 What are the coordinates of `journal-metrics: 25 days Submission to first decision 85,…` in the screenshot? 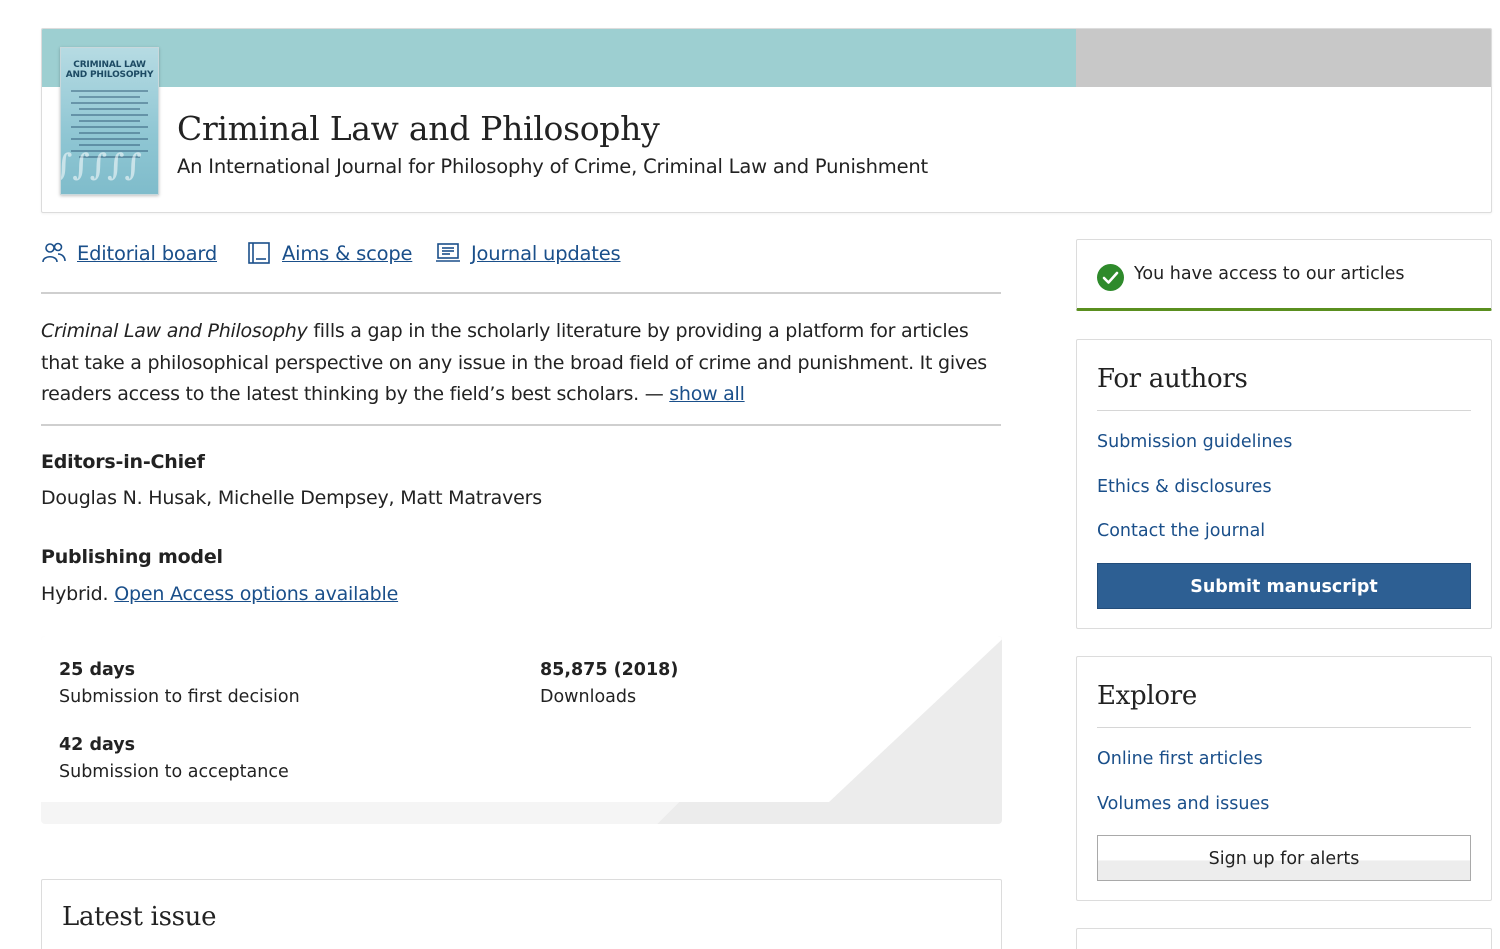 It's located at (521, 730).